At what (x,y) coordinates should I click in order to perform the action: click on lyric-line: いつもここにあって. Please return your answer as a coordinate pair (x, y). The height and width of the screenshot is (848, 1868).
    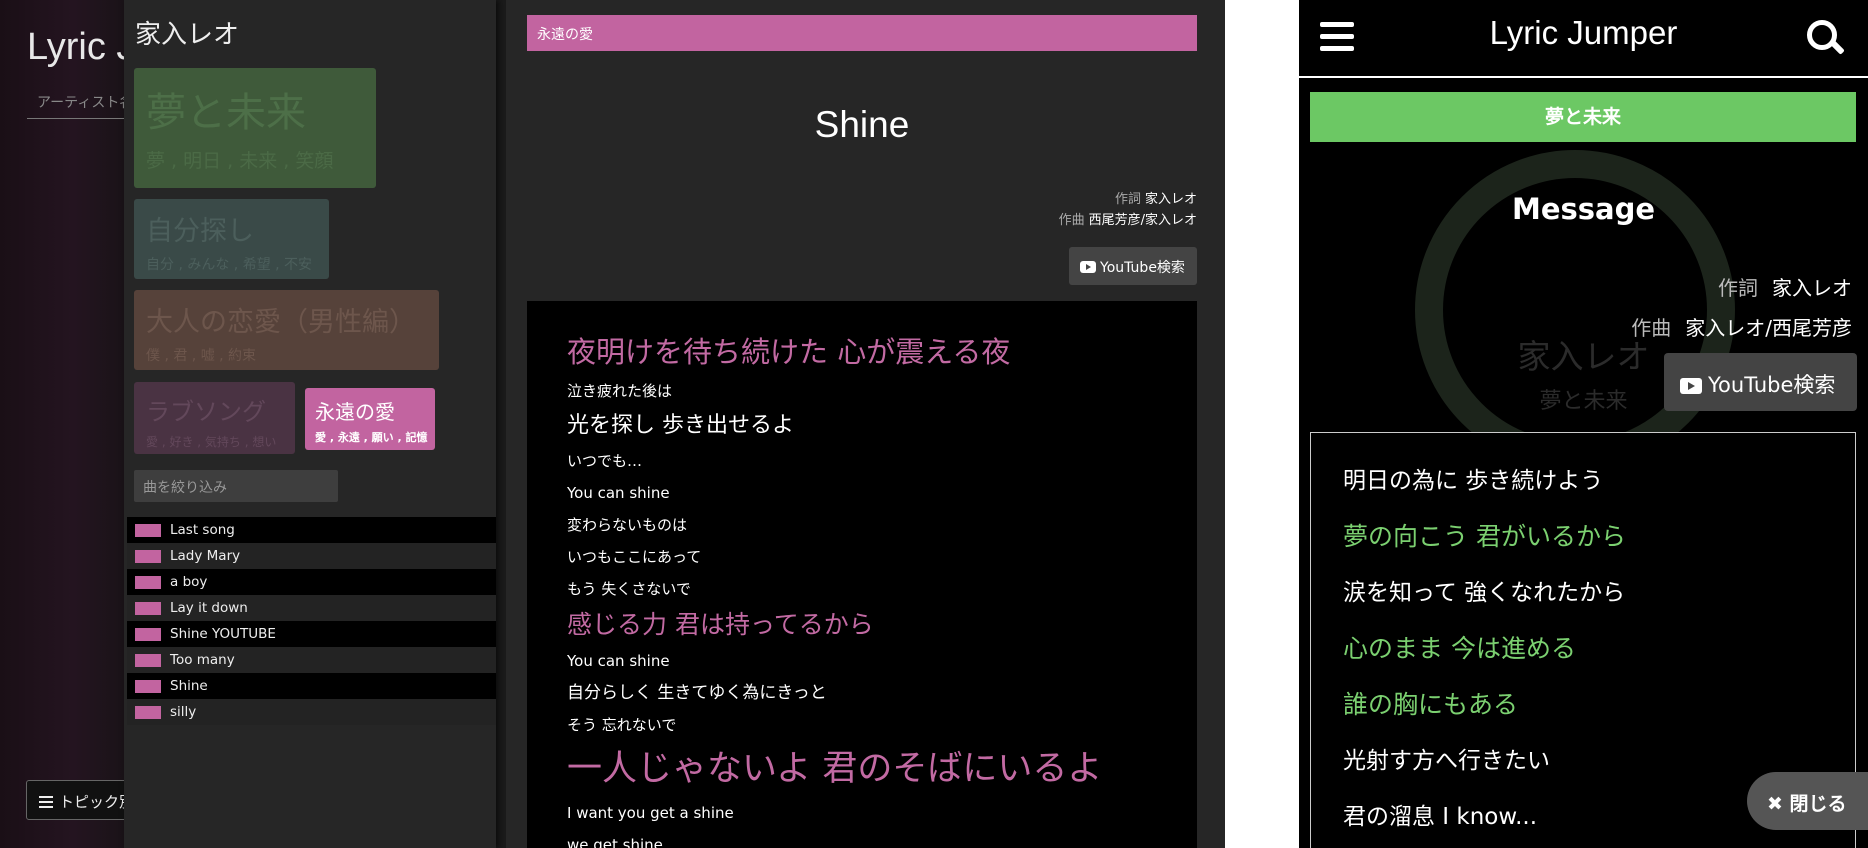
    Looking at the image, I should click on (862, 557).